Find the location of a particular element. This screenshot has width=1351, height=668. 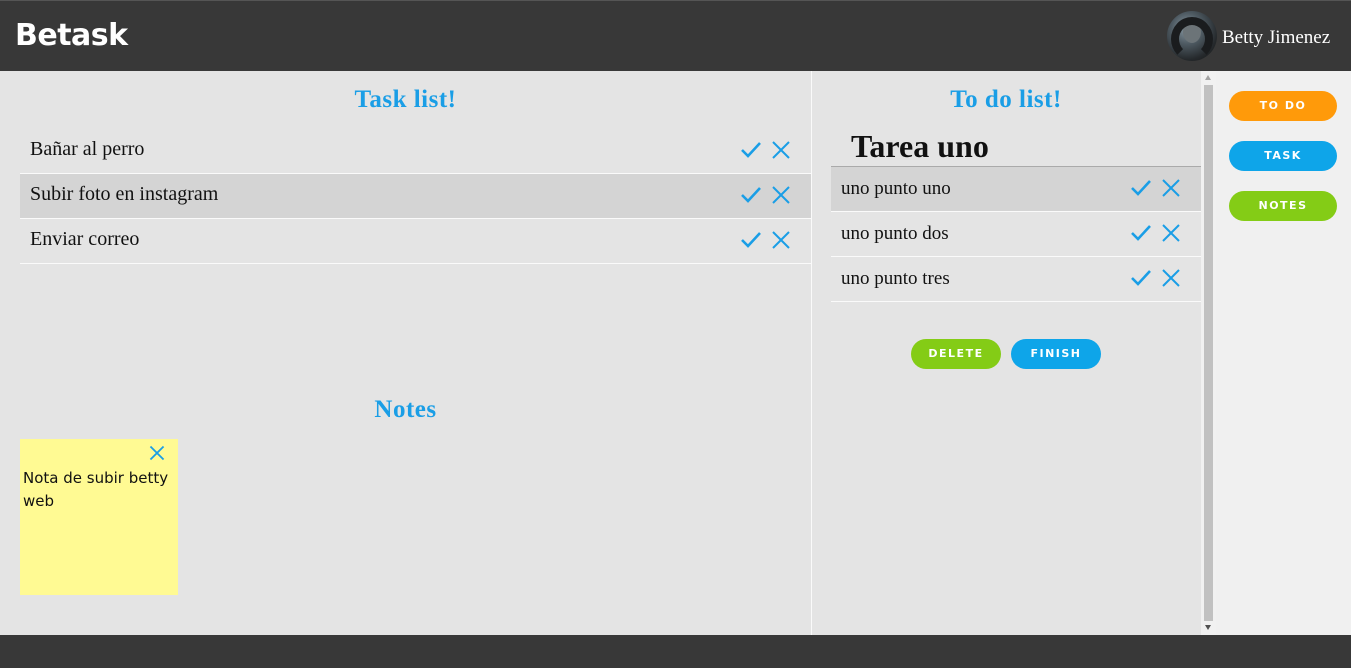

task-label: Bañar al perro is located at coordinates (87, 149).